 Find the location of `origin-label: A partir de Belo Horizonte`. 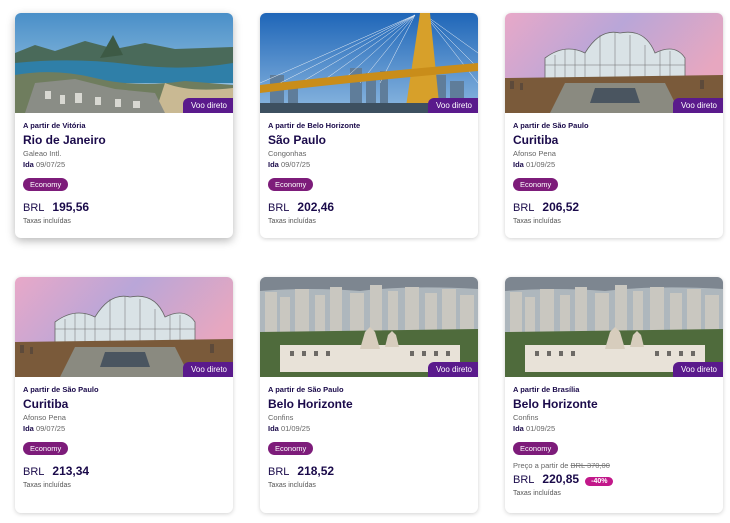

origin-label: A partir de Belo Horizonte is located at coordinates (314, 125).